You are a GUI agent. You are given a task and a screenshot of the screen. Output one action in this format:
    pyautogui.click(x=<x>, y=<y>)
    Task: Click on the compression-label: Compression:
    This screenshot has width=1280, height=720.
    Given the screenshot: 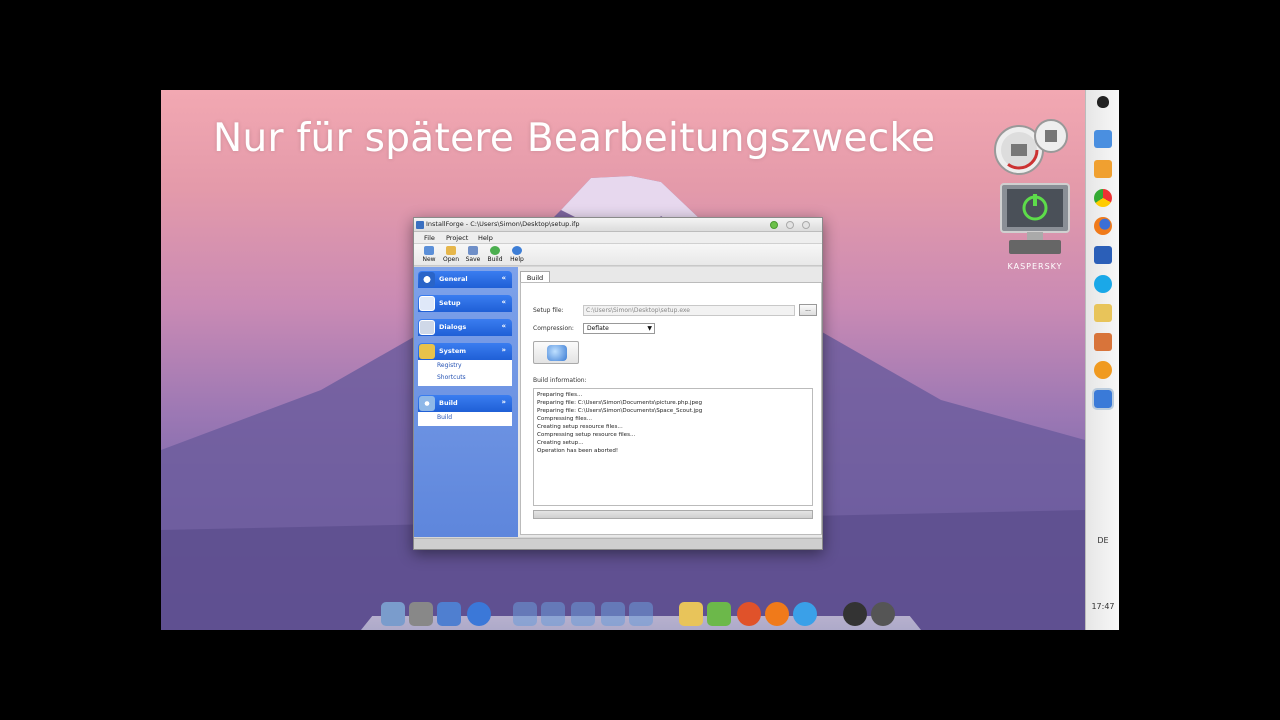 What is the action you would take?
    pyautogui.click(x=553, y=328)
    